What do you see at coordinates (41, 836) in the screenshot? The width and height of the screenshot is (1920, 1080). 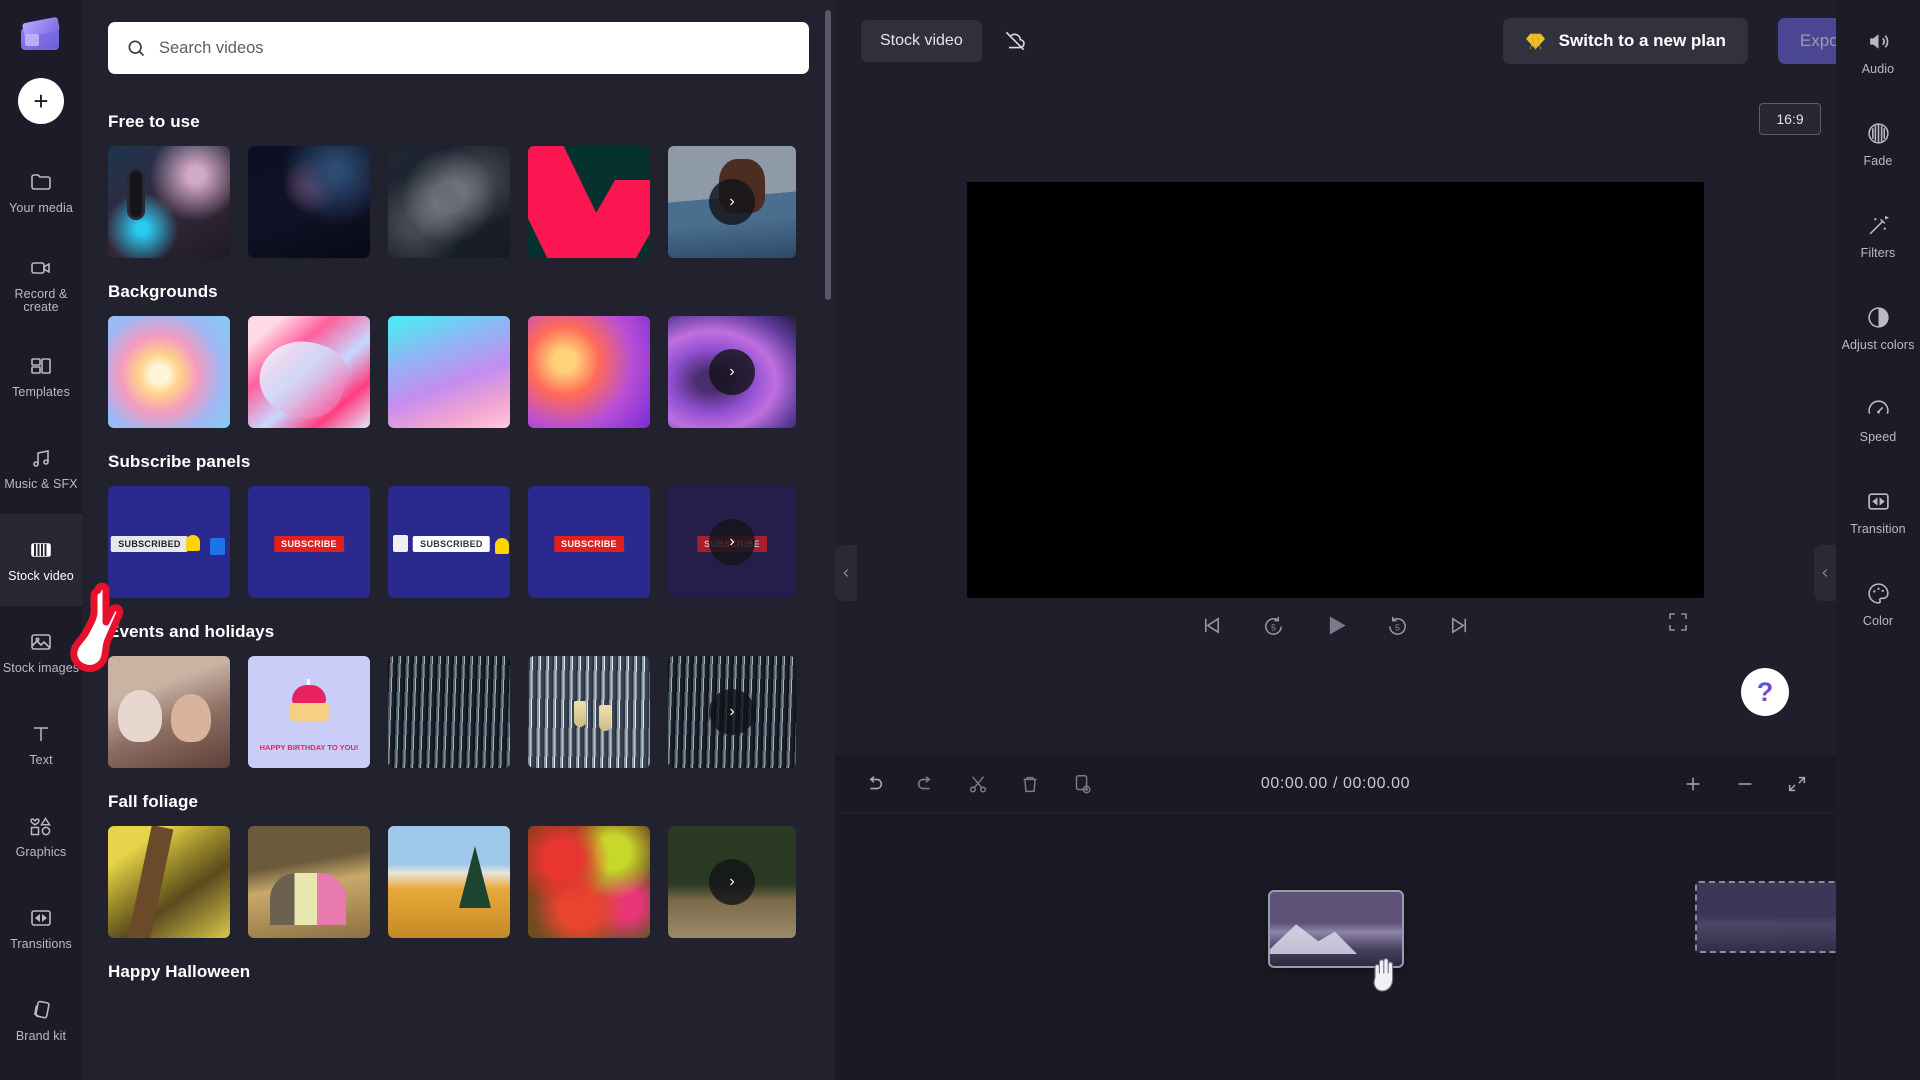 I see `sidebar-item-graphics: Graphics` at bounding box center [41, 836].